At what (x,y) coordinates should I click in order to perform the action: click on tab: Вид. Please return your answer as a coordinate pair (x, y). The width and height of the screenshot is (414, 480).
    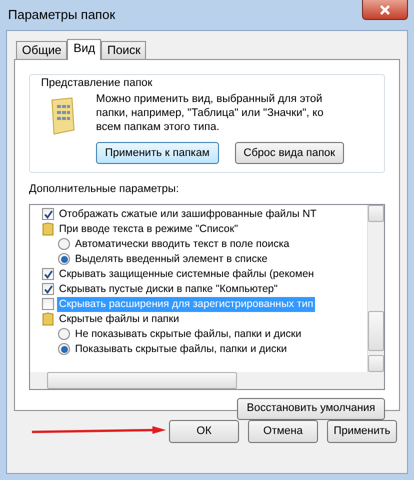
    Looking at the image, I should click on (84, 49).